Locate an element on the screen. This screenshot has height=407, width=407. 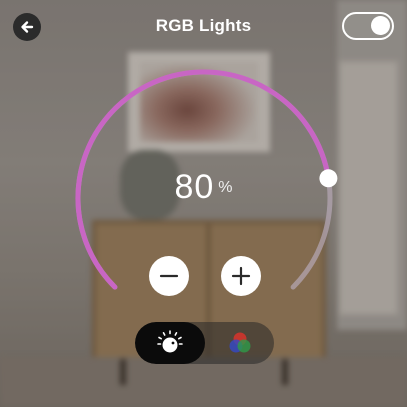
brightness-mode-button is located at coordinates (170, 343).